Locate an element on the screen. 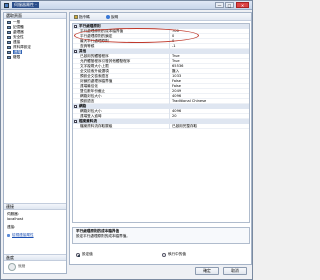 The width and height of the screenshot is (320, 280). property-value: 已啟用完整存取 is located at coordinates (209, 126).